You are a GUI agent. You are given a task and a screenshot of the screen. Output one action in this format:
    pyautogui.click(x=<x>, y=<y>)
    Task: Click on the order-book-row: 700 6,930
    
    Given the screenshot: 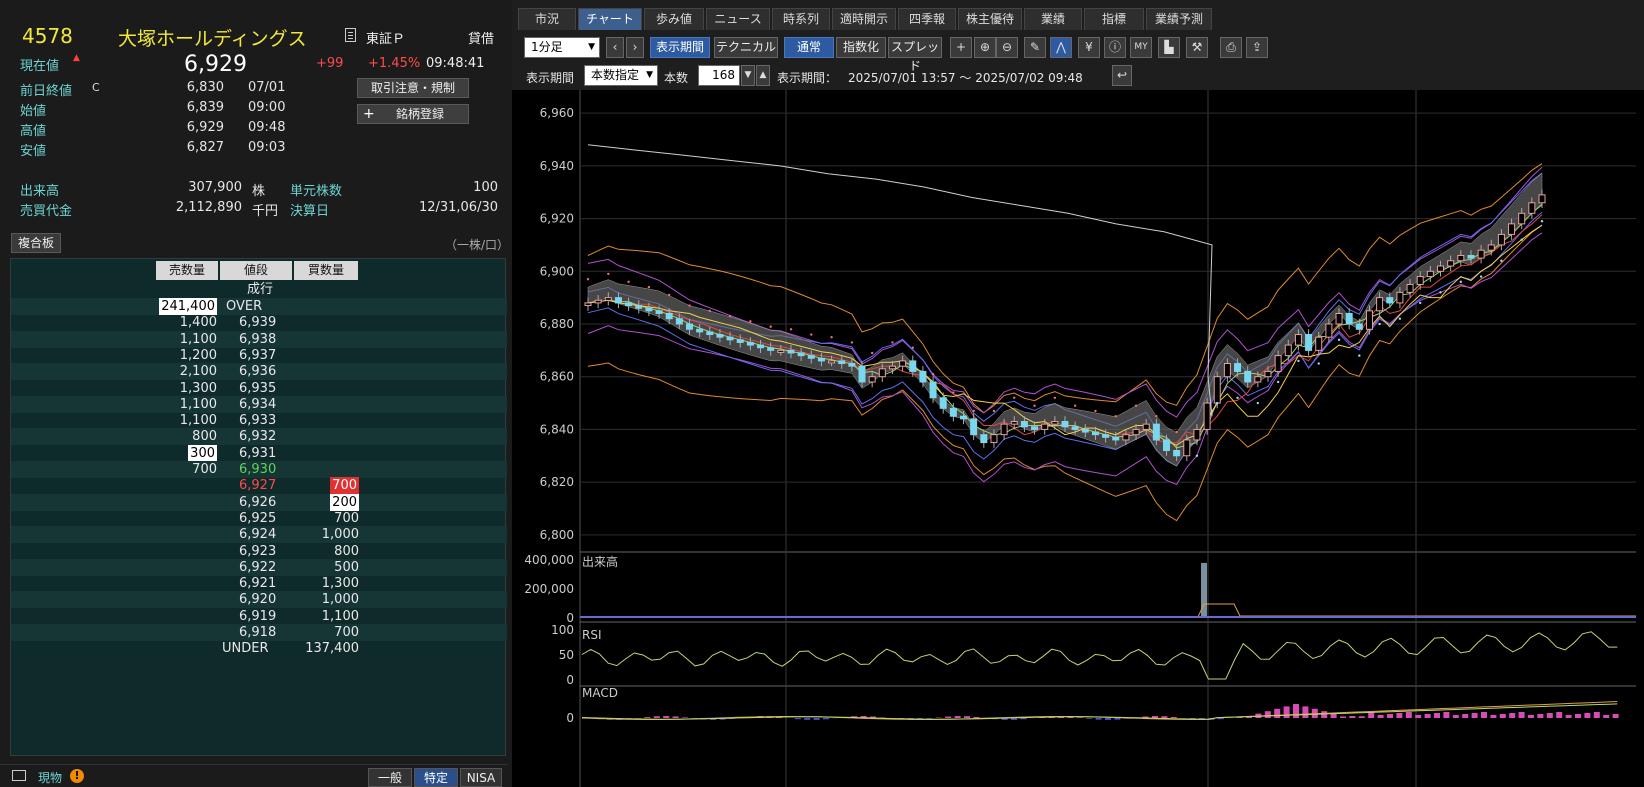 What is the action you would take?
    pyautogui.click(x=259, y=469)
    